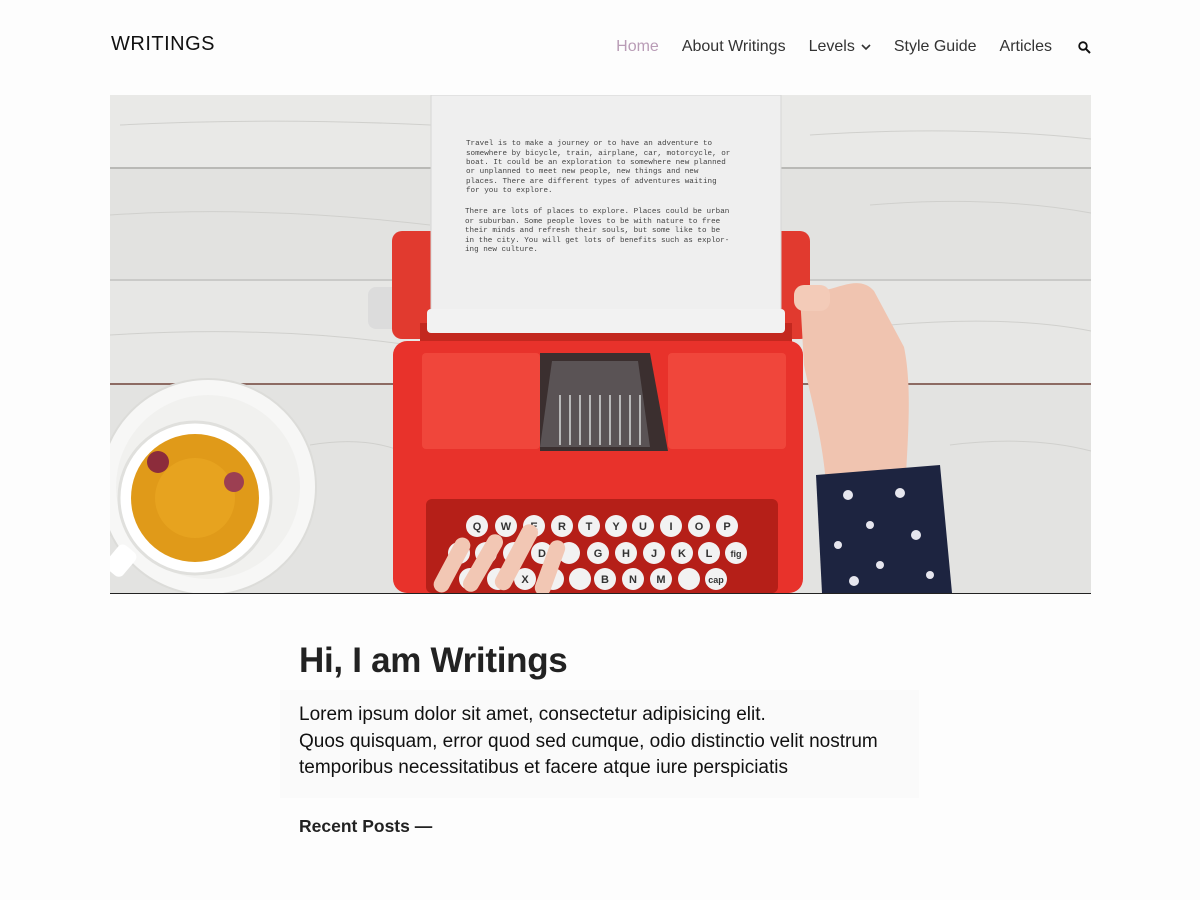 This screenshot has width=1200, height=900. What do you see at coordinates (633, 580) in the screenshot?
I see `key-n: N` at bounding box center [633, 580].